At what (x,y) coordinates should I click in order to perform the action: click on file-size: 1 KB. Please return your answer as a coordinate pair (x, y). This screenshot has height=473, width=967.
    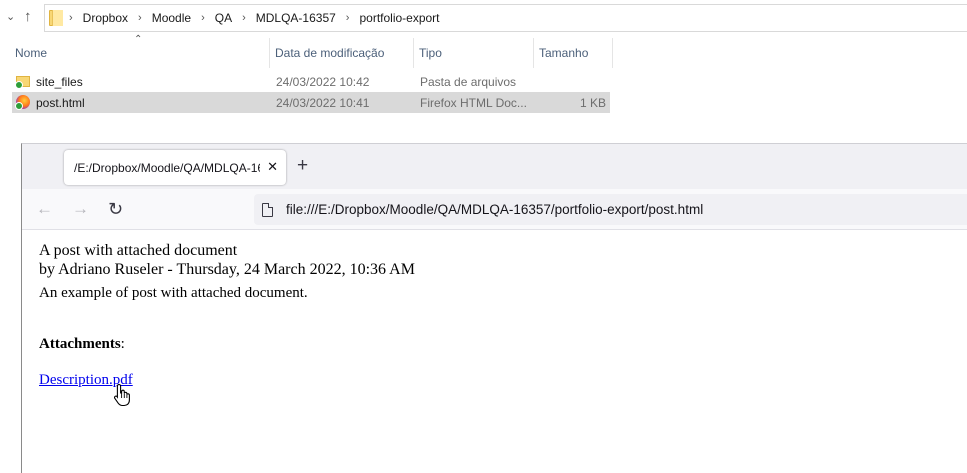
    Looking at the image, I should click on (592, 102).